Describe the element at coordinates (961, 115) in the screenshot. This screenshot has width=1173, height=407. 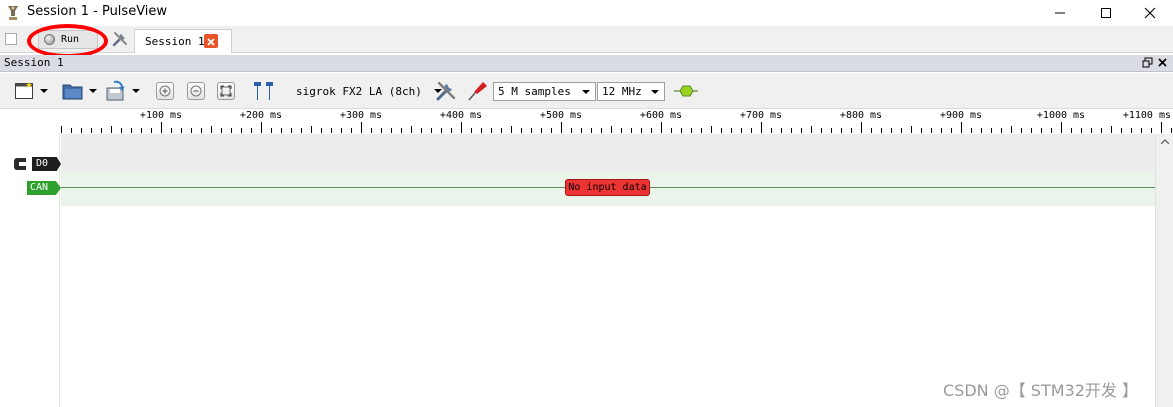
I see `ruler-tick-label: +900 ms` at that location.